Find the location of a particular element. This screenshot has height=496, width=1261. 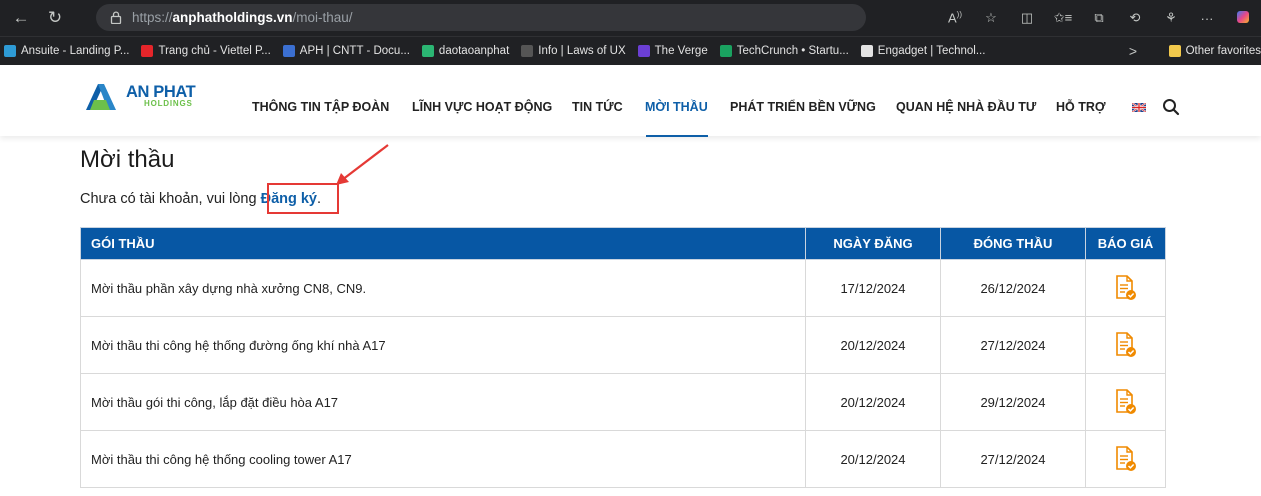

nav-moi-thau: MỜI THẦU is located at coordinates (676, 107).